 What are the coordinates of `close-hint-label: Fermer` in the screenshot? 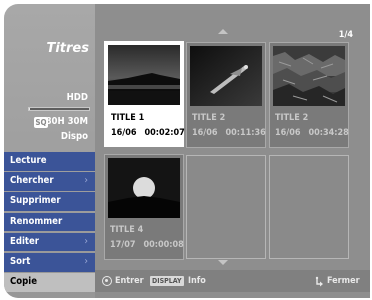 It's located at (343, 281).